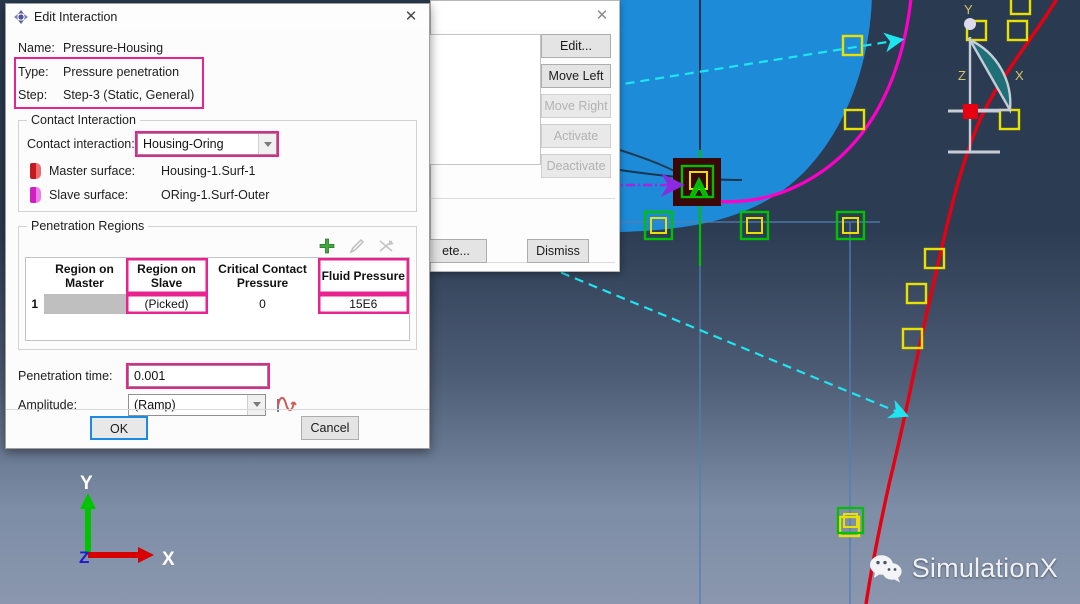  I want to click on contact-interaction-select: Housing-Oring, so click(207, 144).